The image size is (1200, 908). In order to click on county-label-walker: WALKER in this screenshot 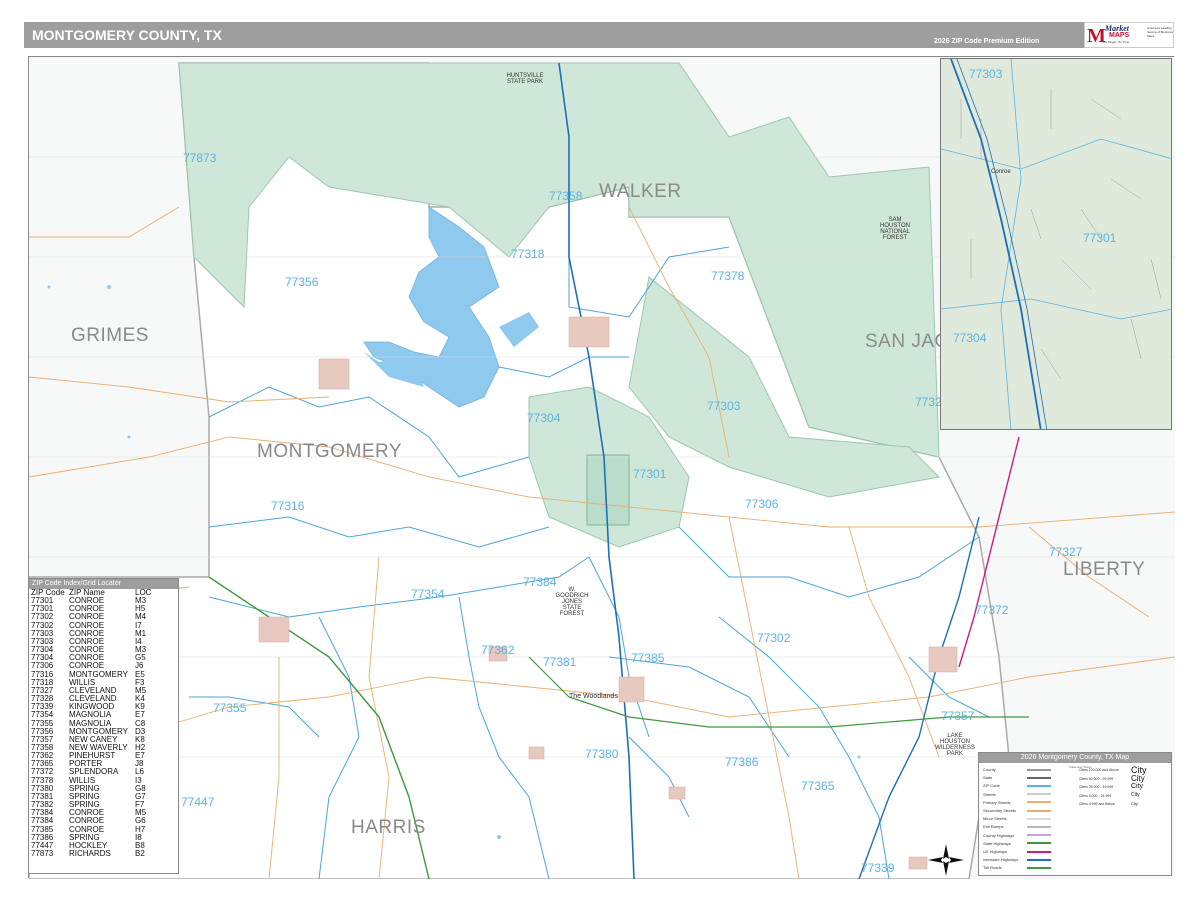, I will do `click(640, 191)`.